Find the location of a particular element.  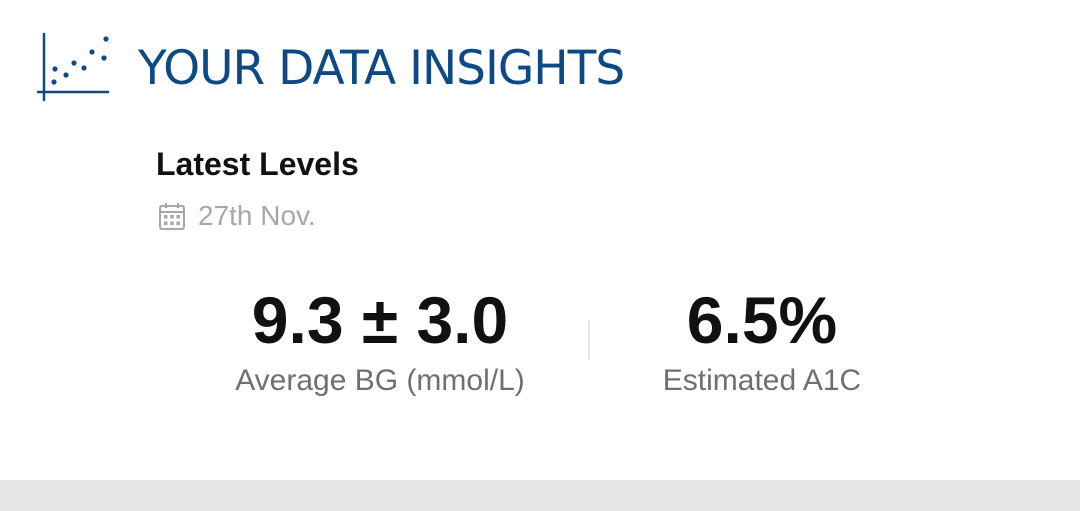

section-header: YOUR DATA INSIGHTS is located at coordinates (330, 68).